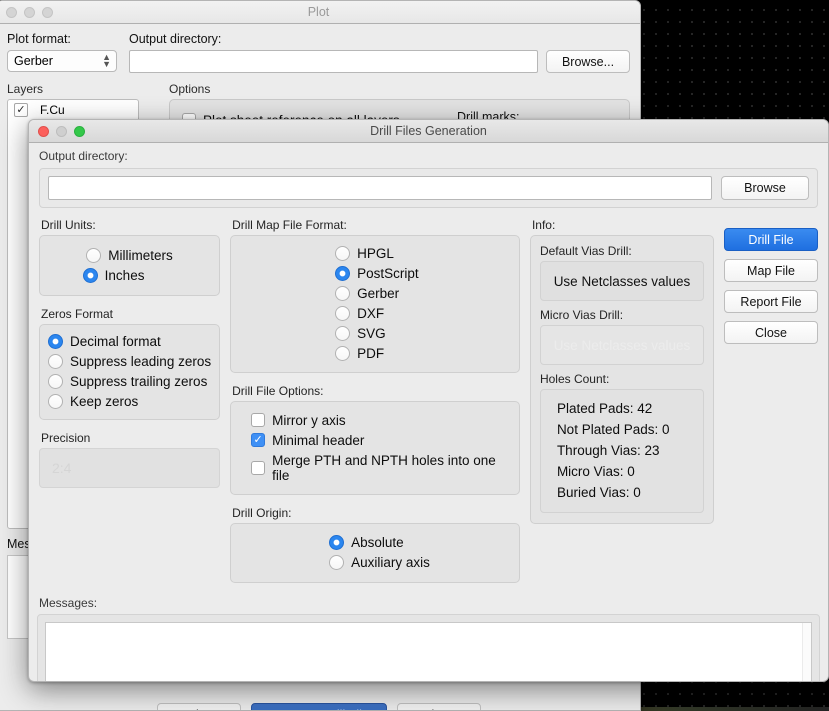 This screenshot has width=829, height=711. Describe the element at coordinates (581, 315) in the screenshot. I see `micro-vias-drill-label: Micro Vias Drill:` at that location.